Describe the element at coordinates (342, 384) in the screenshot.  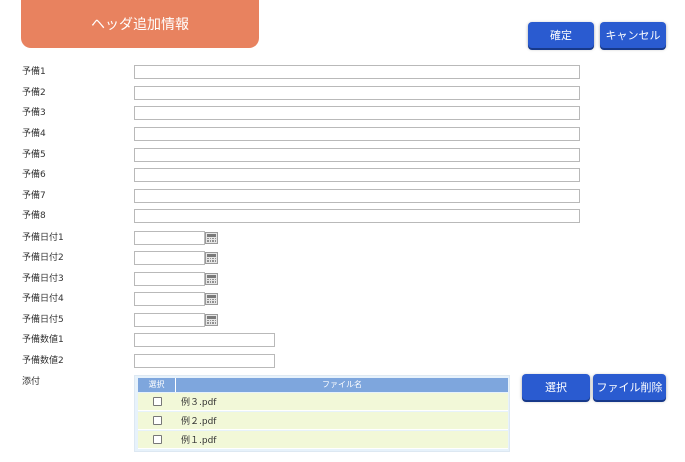
I see `column-header-filename: ファイル名` at that location.